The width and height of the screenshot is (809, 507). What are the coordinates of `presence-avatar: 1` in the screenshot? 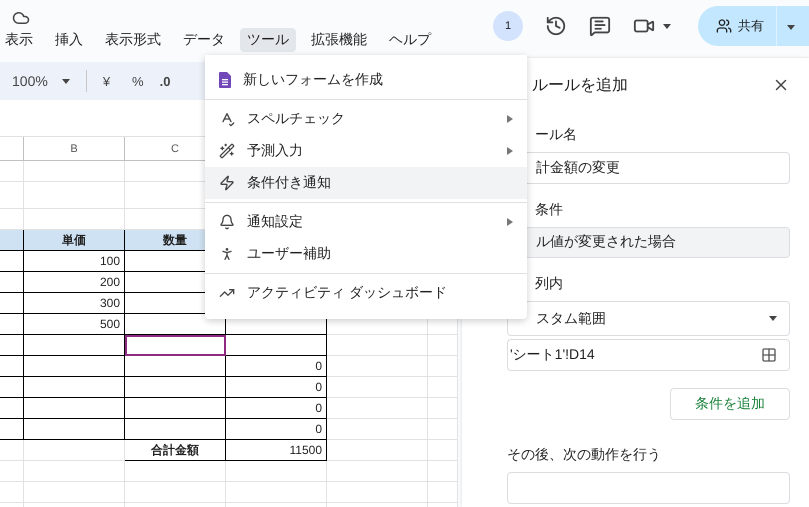 It's located at (508, 26).